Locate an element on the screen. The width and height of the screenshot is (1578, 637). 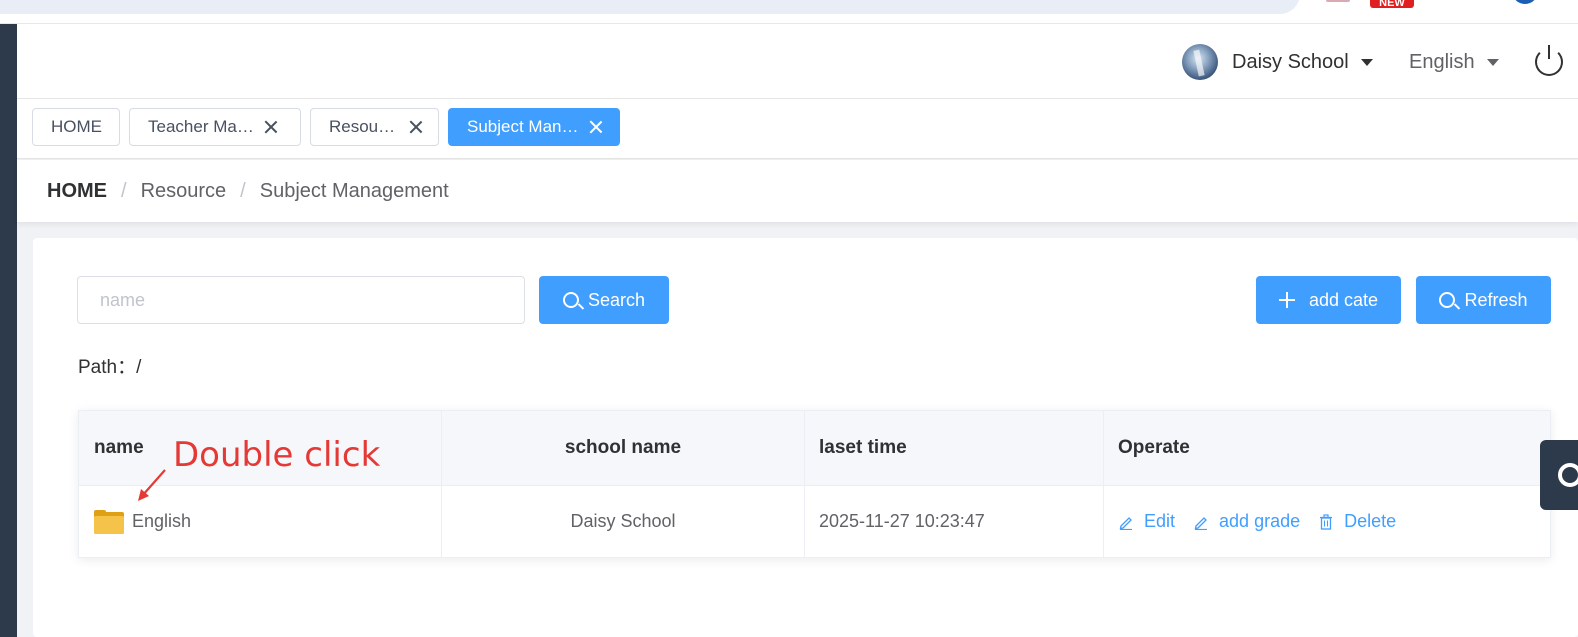
search-button: Search is located at coordinates (604, 300).